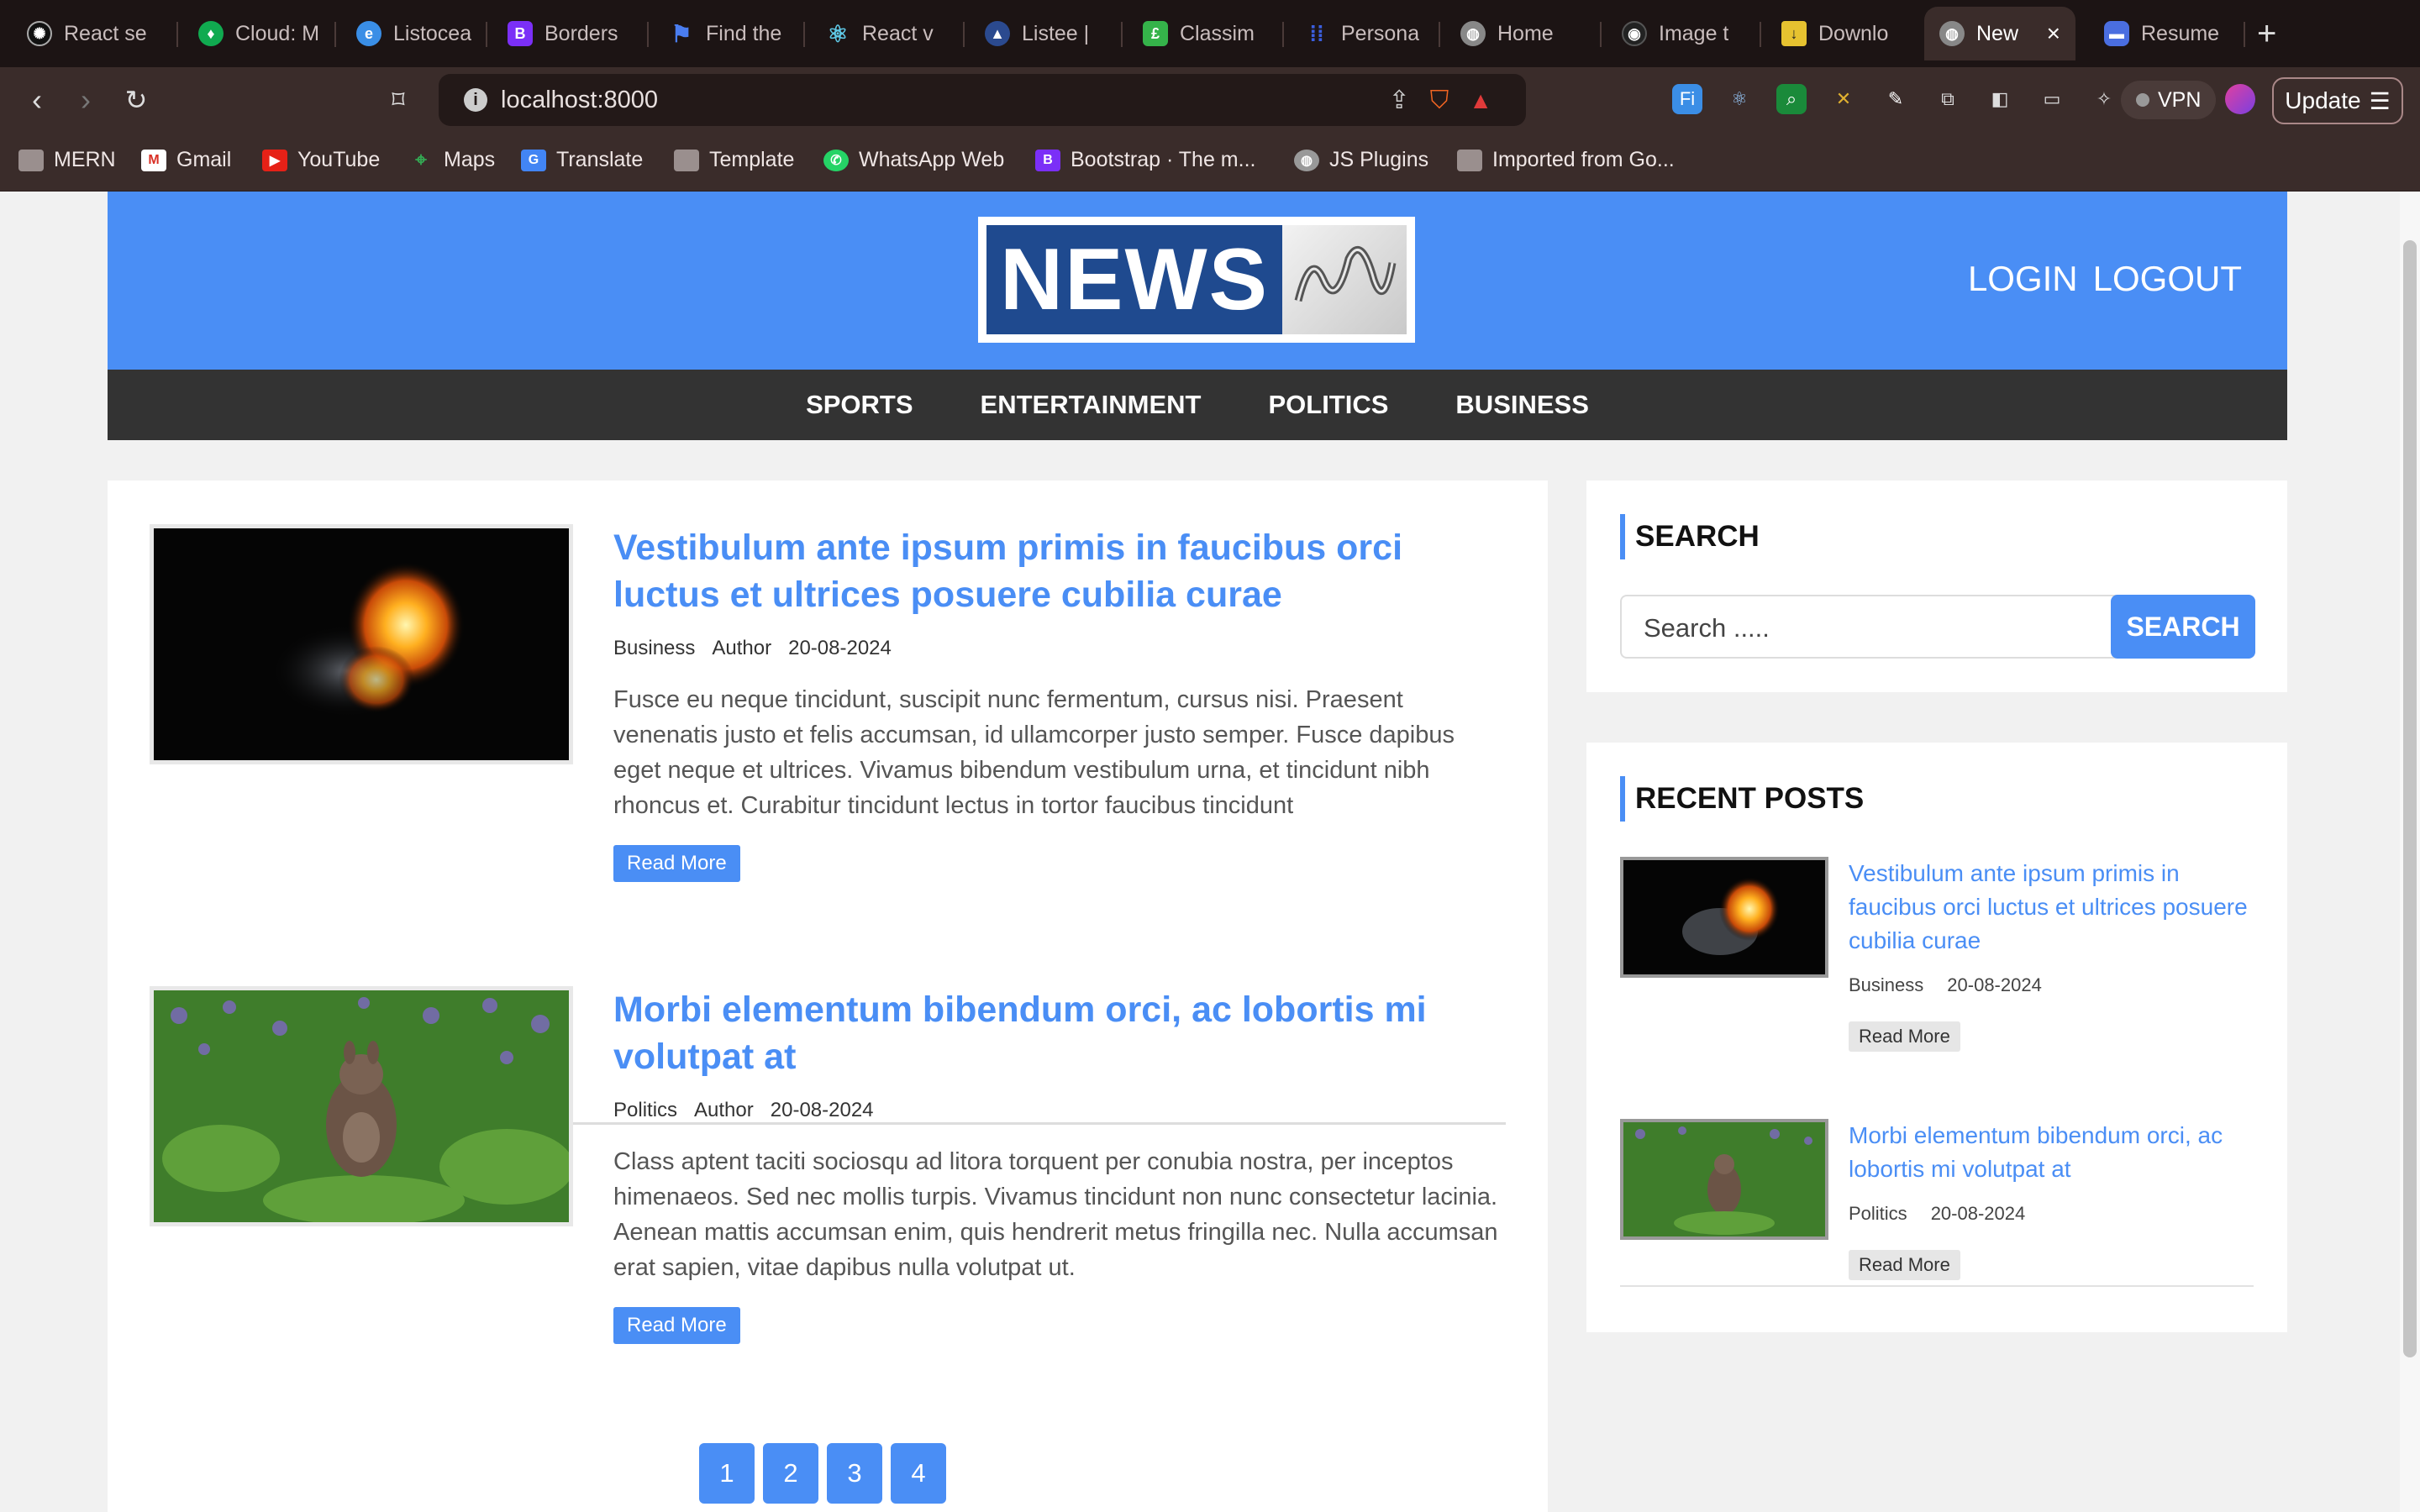 The width and height of the screenshot is (2420, 1512). I want to click on logout-link: LOGOUT, so click(2167, 279).